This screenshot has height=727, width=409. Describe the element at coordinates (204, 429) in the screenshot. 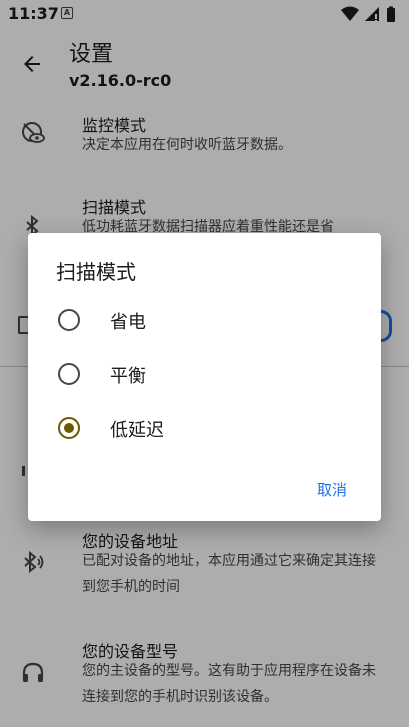

I see `option-low-latency: 低延迟` at that location.